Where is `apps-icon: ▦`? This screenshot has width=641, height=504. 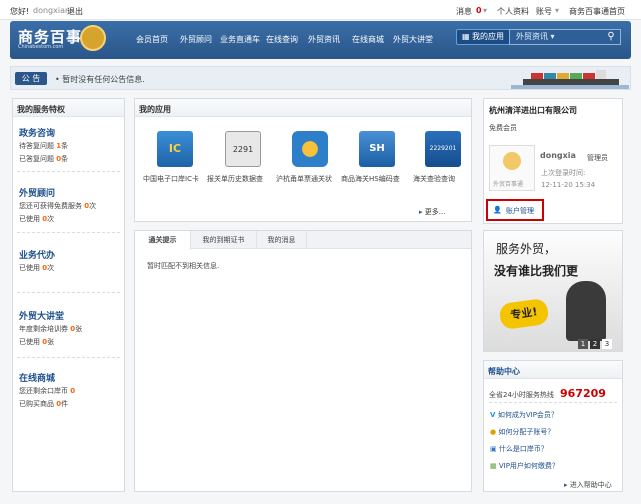
apps-icon: ▦ is located at coordinates (467, 36).